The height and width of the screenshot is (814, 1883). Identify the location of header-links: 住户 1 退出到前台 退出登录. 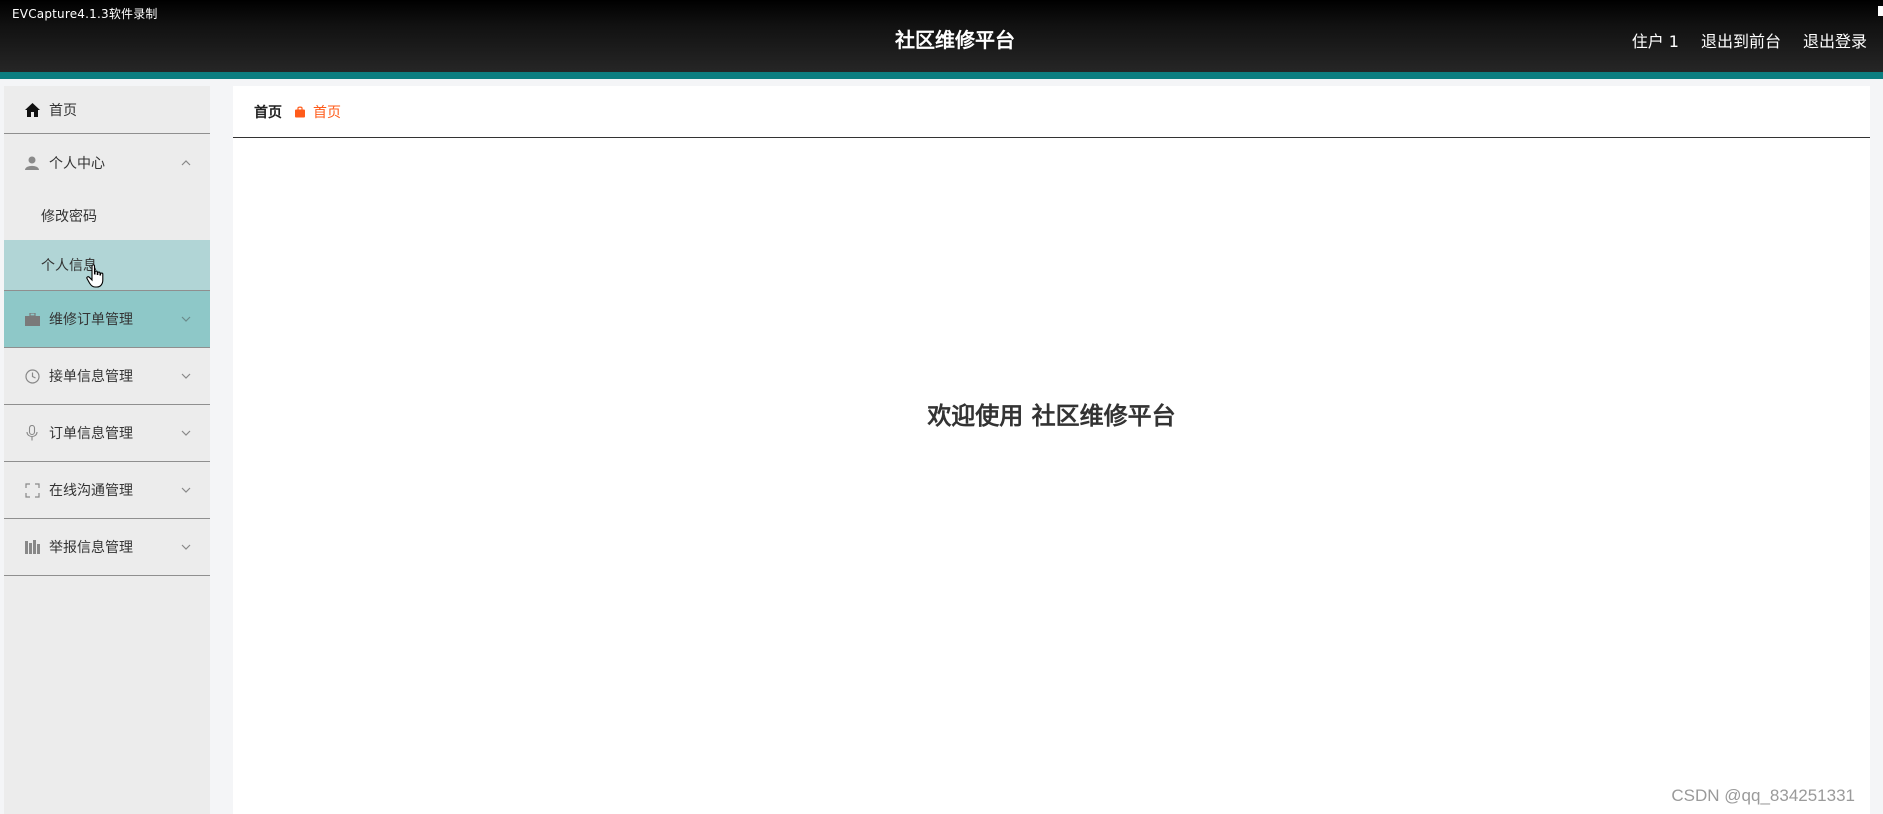
(1749, 40).